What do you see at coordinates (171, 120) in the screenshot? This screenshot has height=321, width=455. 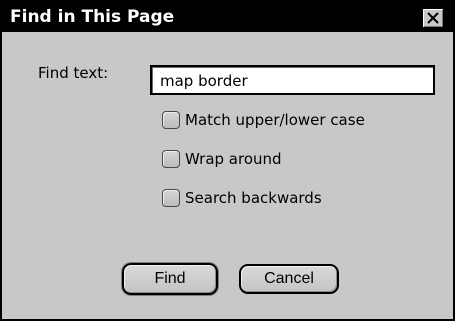 I see `match-case-checkbox` at bounding box center [171, 120].